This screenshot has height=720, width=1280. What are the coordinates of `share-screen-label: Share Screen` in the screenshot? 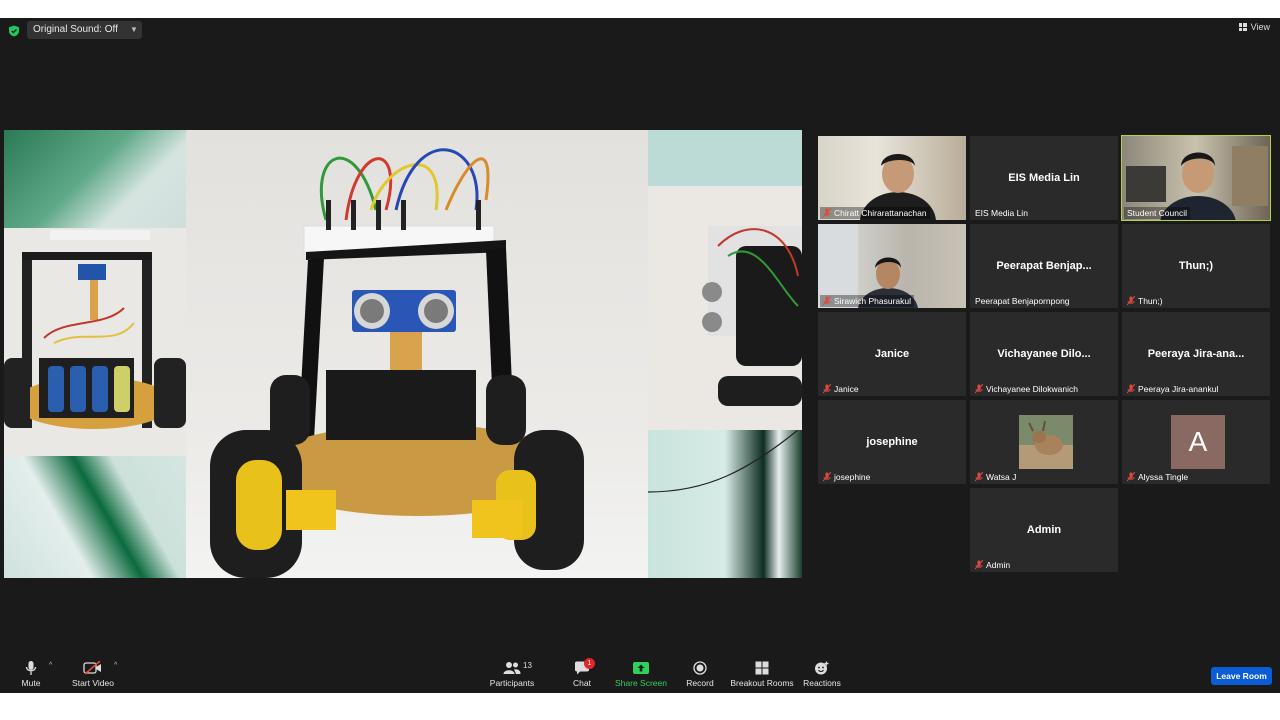 It's located at (641, 683).